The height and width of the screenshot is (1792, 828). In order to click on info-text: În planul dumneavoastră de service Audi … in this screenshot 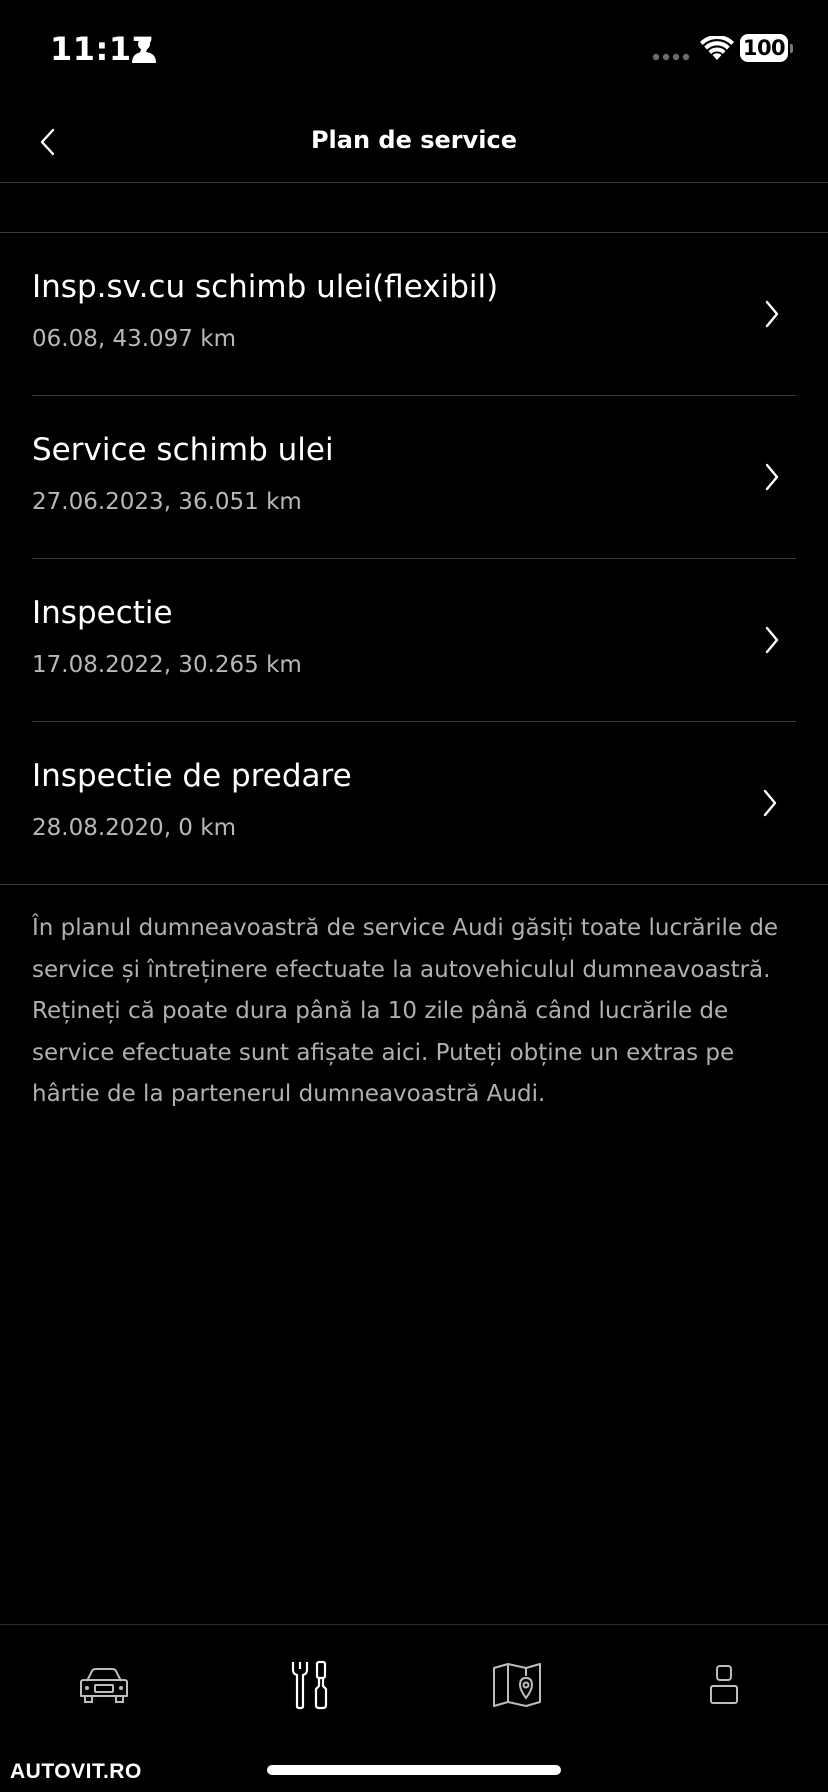, I will do `click(405, 1011)`.